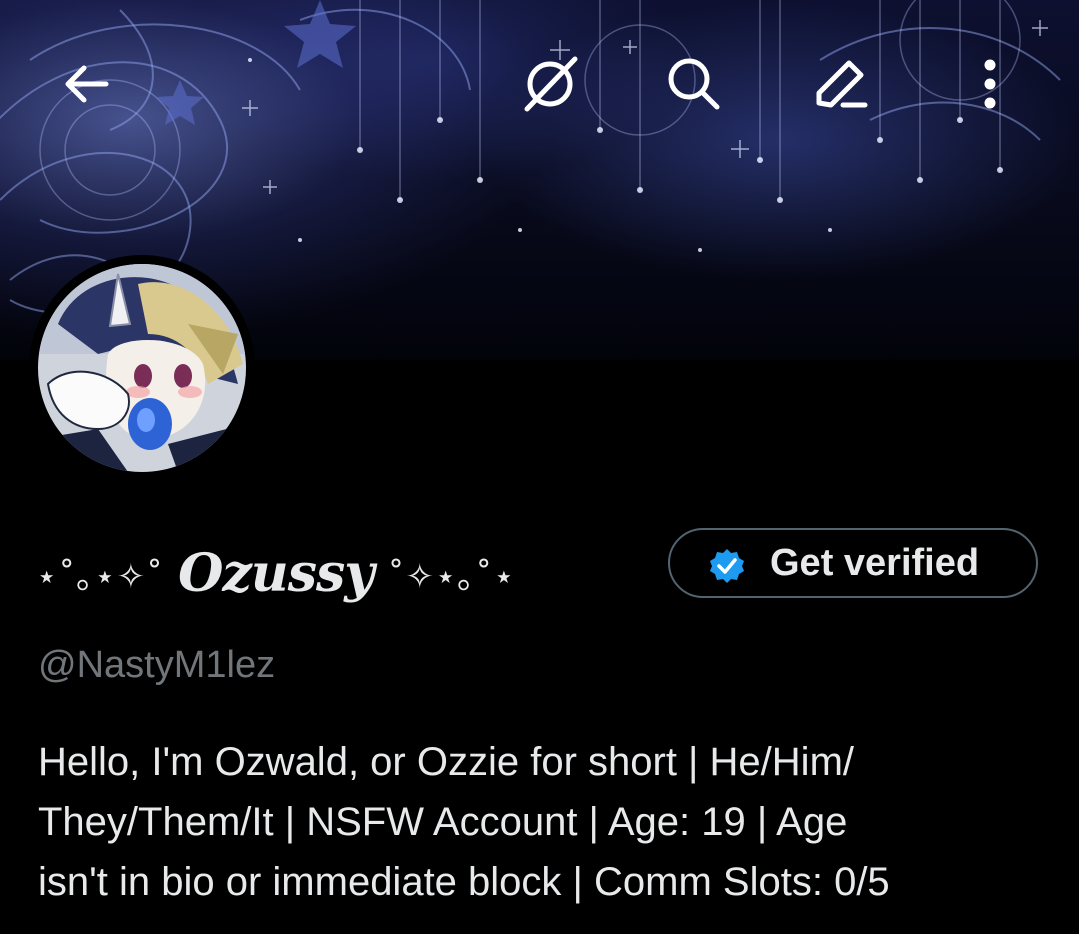  I want to click on search-icon, so click(694, 84).